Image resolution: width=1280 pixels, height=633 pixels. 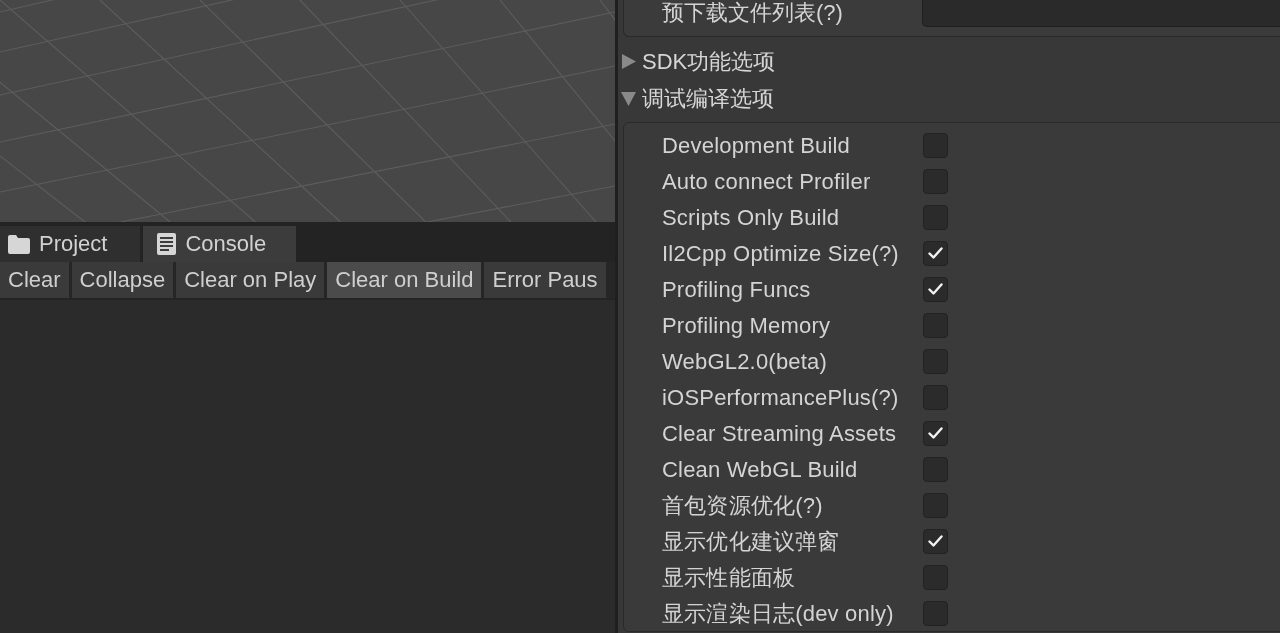 I want to click on option-label: 显示渲染日志(dev only), so click(x=778, y=613).